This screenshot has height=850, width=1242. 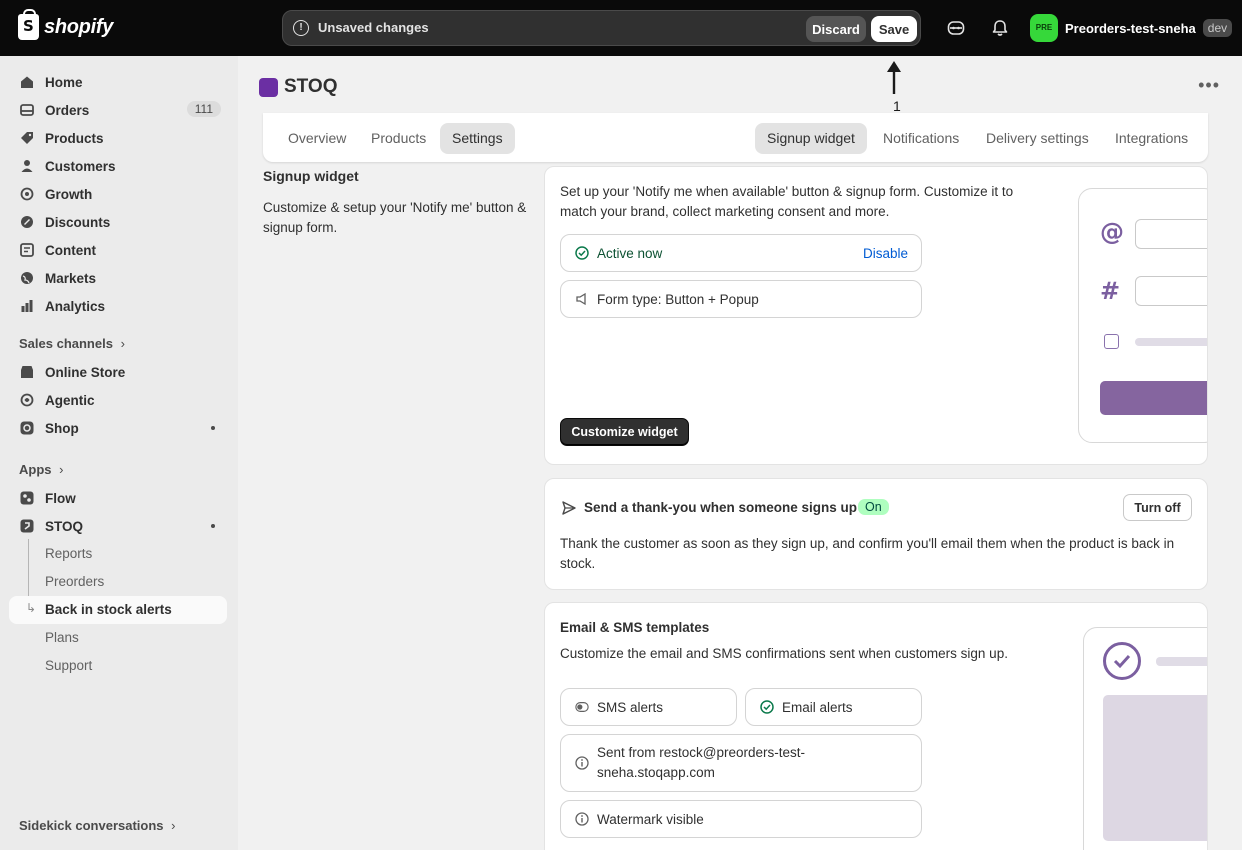 I want to click on watermark-row: Watermark visible, so click(x=741, y=819).